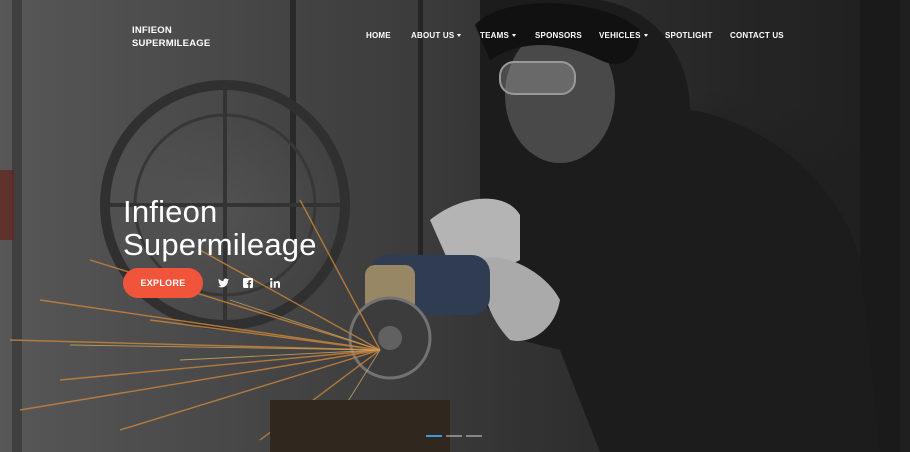 This screenshot has width=910, height=452. I want to click on nav-item-label: ABOUT US, so click(433, 35).